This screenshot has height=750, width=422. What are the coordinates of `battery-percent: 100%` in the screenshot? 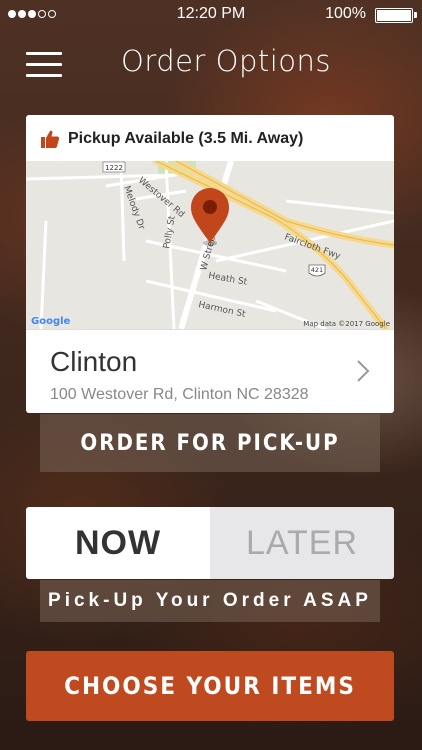 It's located at (345, 13).